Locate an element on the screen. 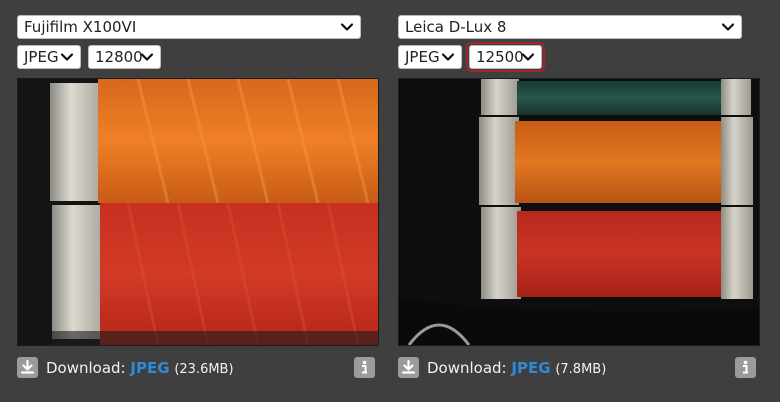 This screenshot has width=780, height=402. format-select-left: JPEG is located at coordinates (49, 57).